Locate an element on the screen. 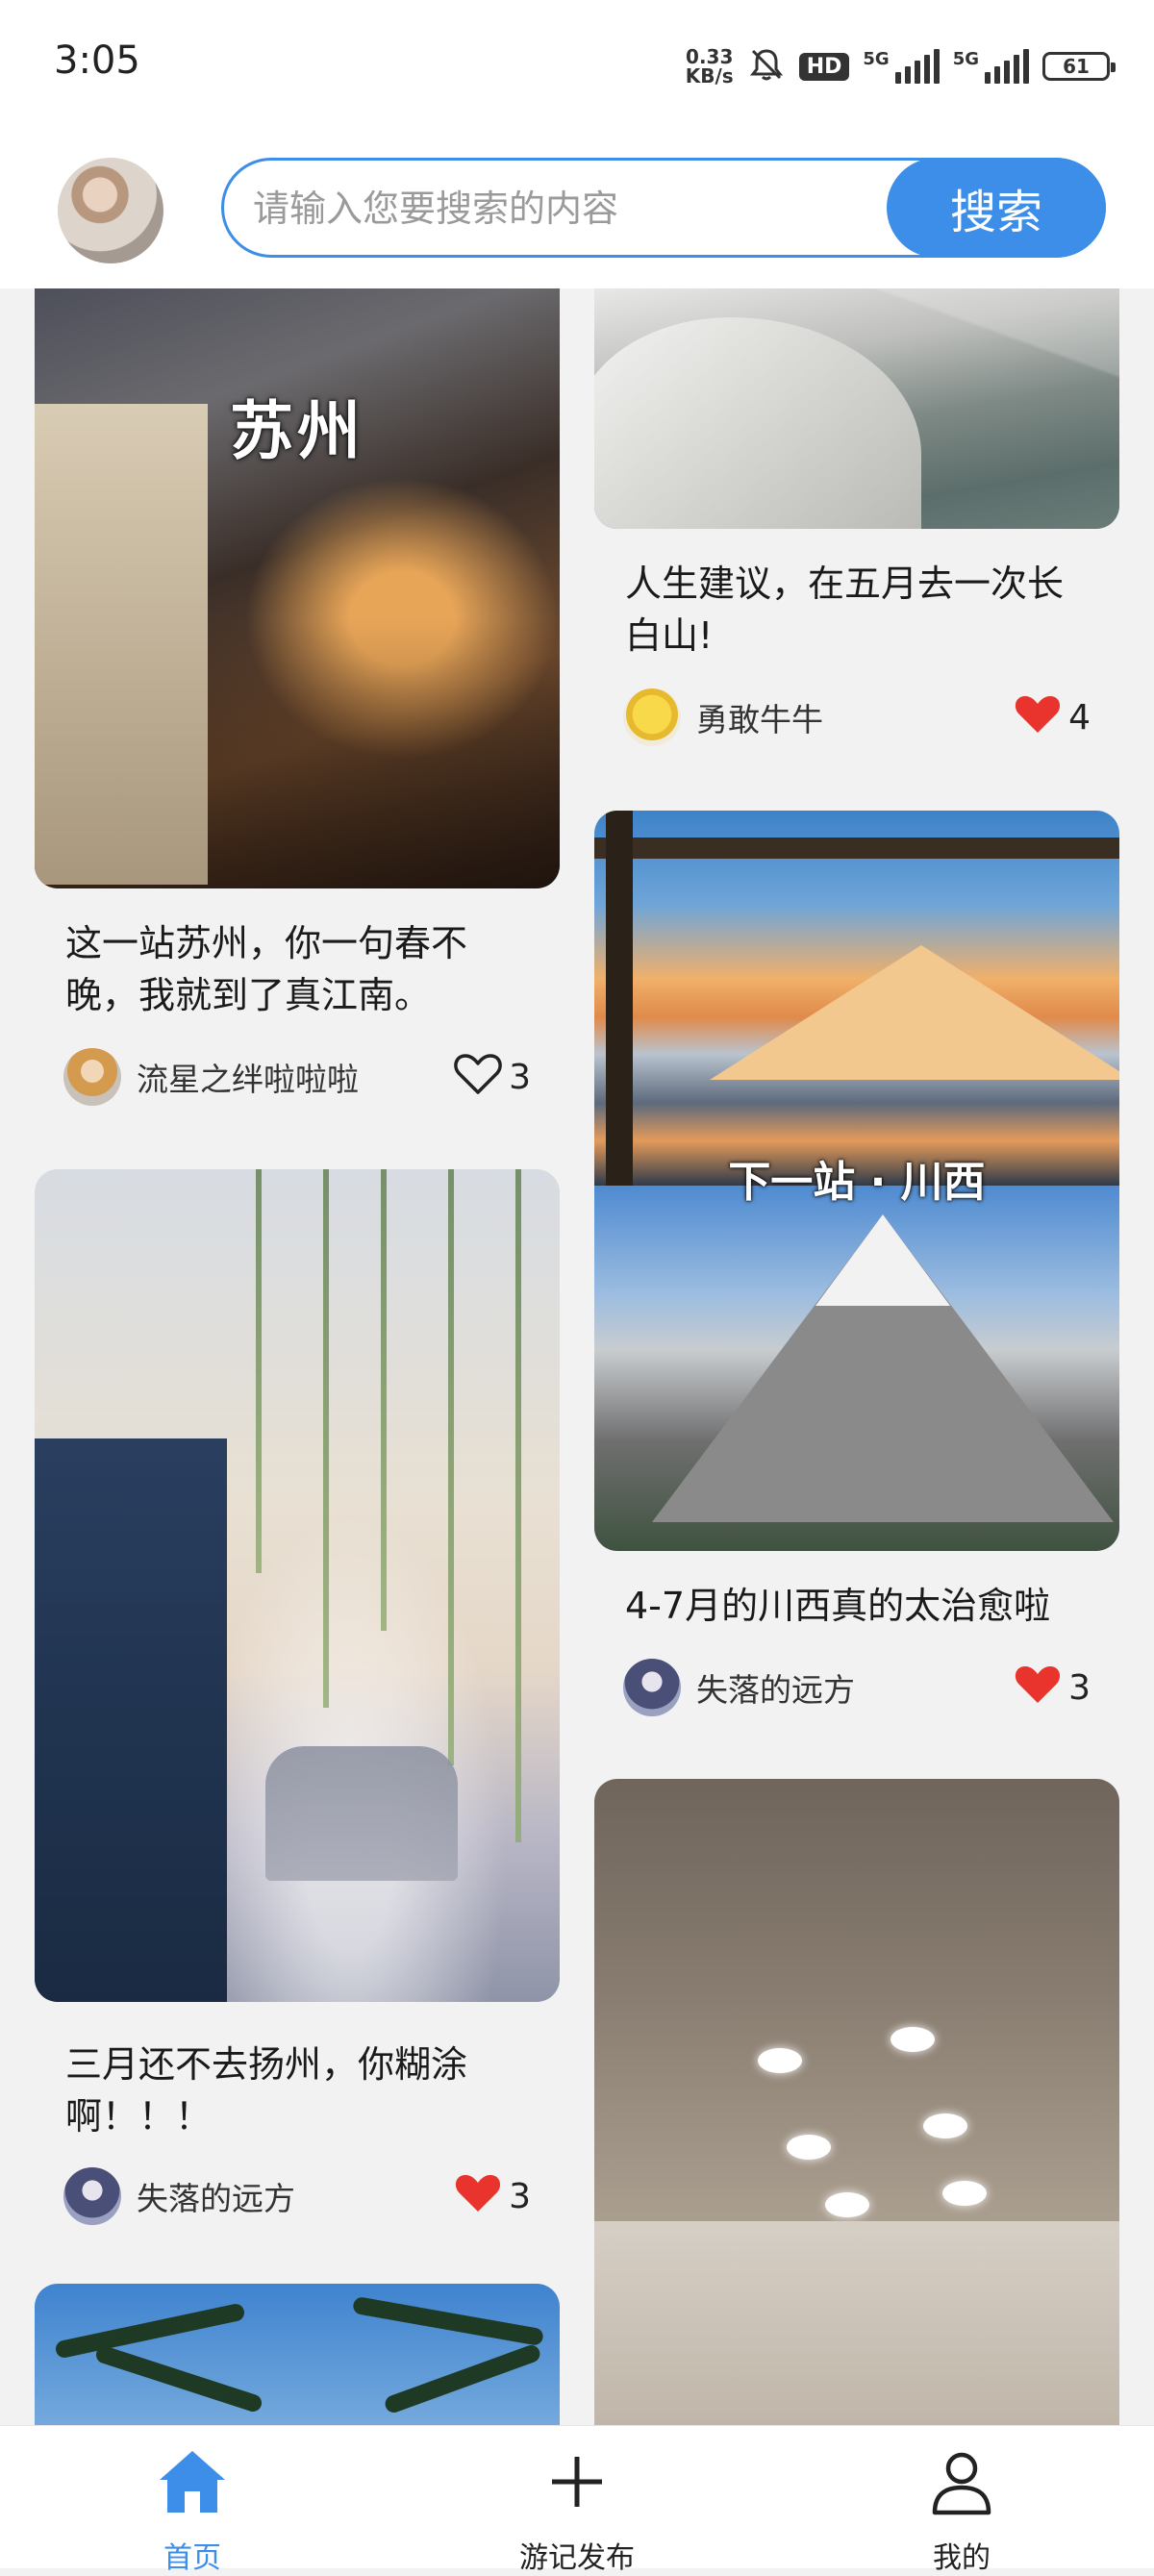 The image size is (1154, 2576). post-meta: 勇敢牛牛 4 is located at coordinates (857, 717).